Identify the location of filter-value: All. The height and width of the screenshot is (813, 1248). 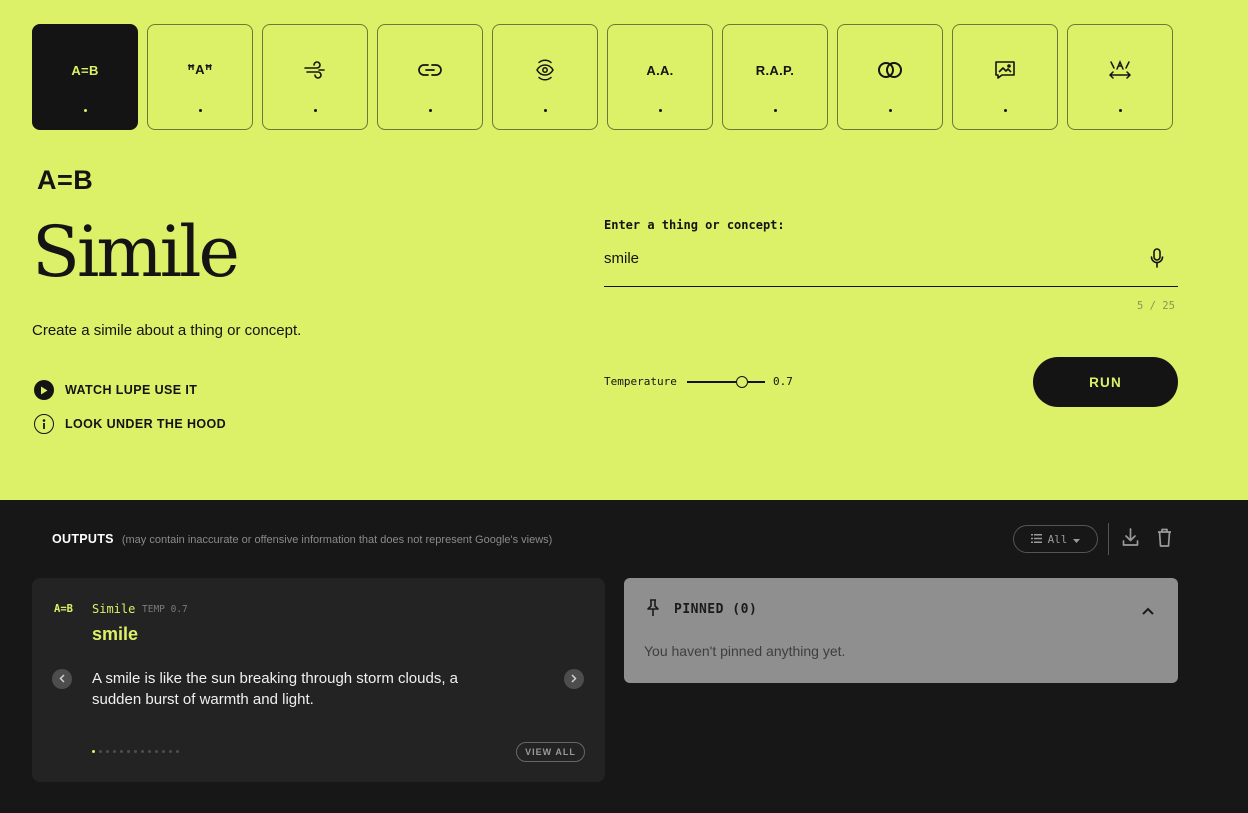
(1057, 539).